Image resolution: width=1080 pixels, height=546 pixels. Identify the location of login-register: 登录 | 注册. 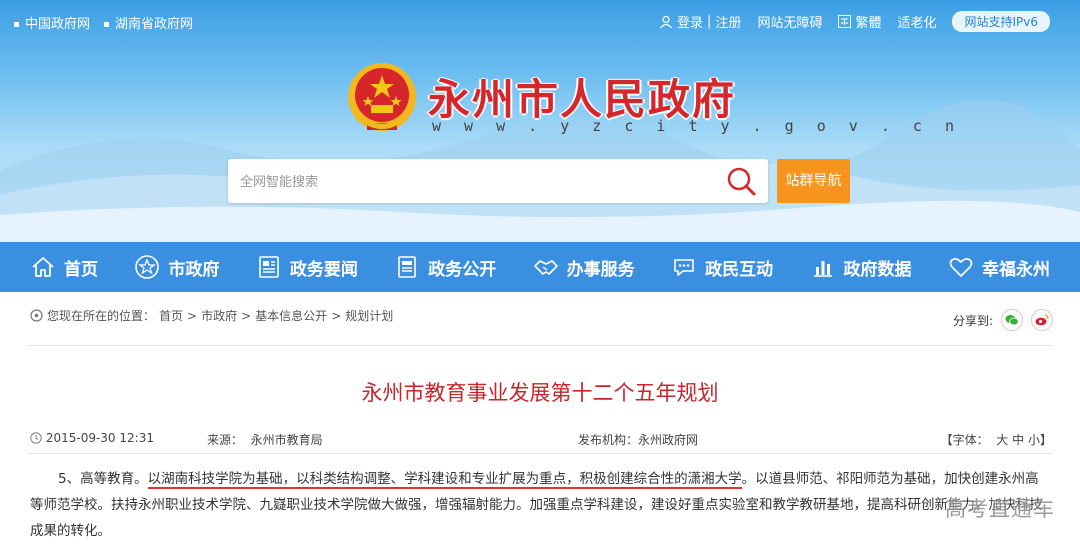
(700, 21).